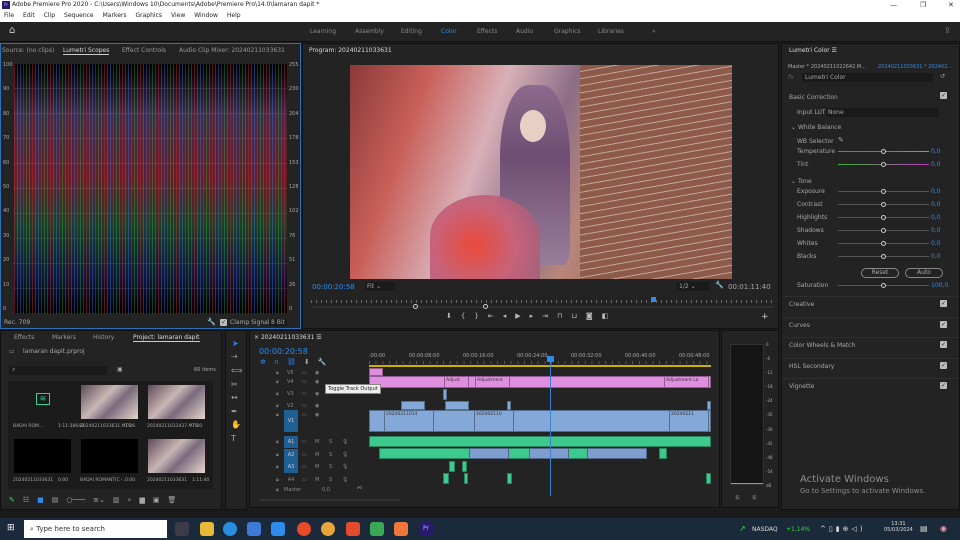 The height and width of the screenshot is (540, 960). I want to click on contrast-slider, so click(883, 204).